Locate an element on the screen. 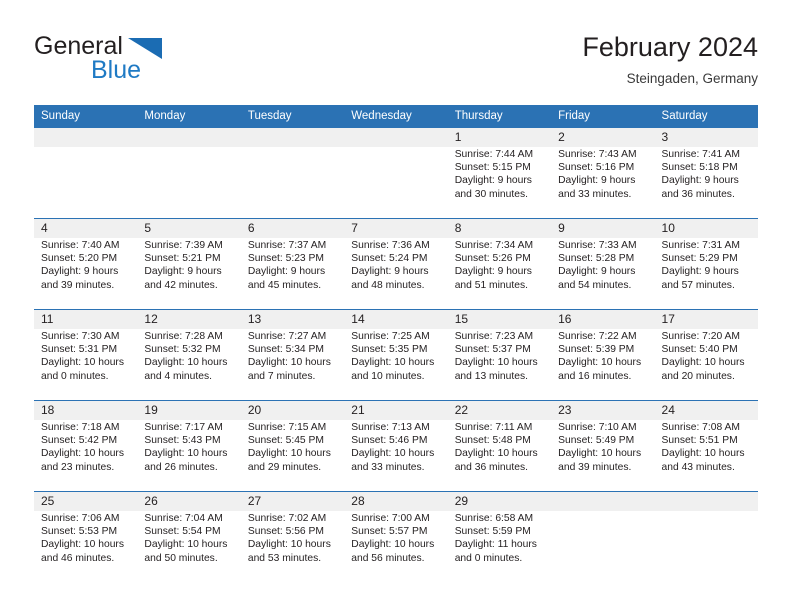 The image size is (792, 612). day-number: 21 is located at coordinates (358, 410).